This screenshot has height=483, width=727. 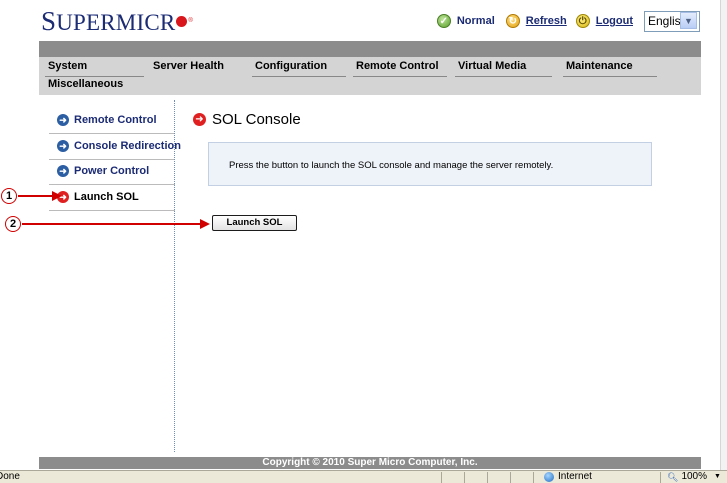 I want to click on logo-initial: S, so click(x=49, y=20).